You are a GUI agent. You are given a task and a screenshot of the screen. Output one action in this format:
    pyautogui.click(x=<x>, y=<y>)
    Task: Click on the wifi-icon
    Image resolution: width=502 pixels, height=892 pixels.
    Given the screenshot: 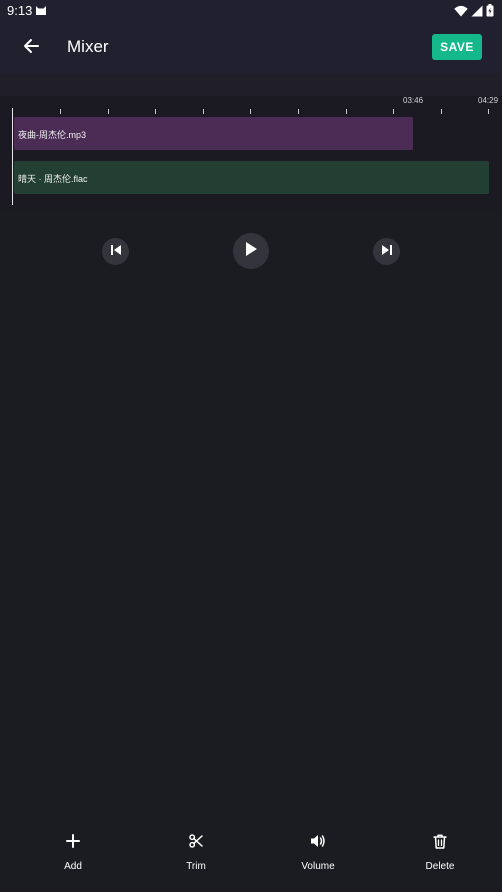 What is the action you would take?
    pyautogui.click(x=461, y=12)
    